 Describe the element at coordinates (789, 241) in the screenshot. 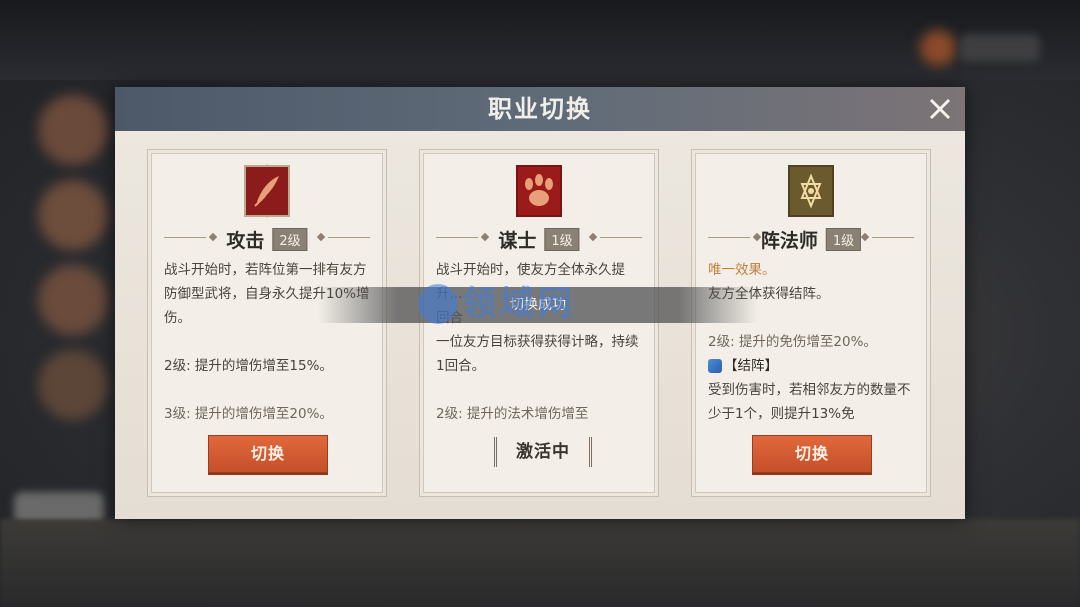

I see `class-name: 阵法师` at that location.